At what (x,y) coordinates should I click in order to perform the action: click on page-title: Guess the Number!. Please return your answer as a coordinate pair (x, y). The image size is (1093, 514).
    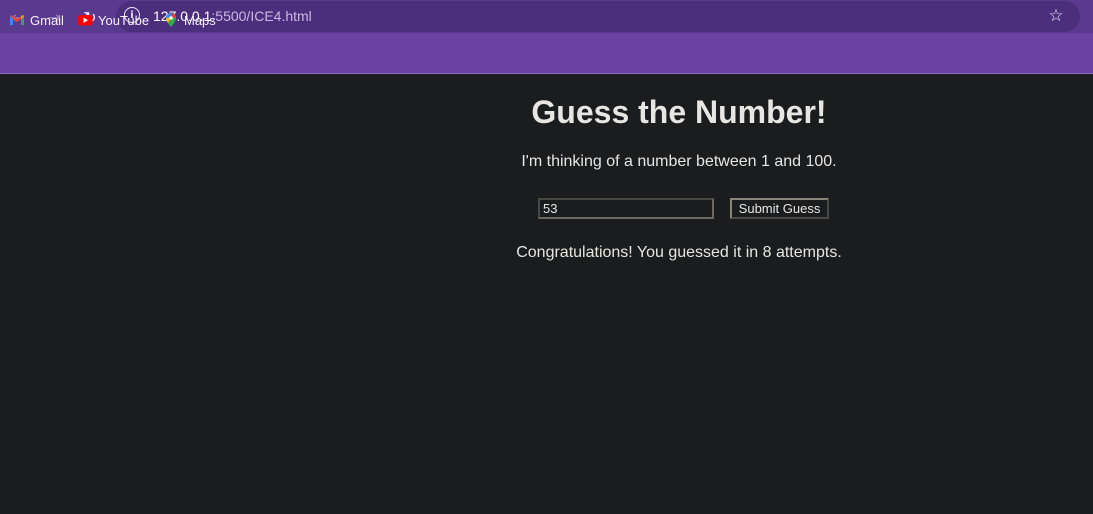
    Looking at the image, I should click on (679, 112).